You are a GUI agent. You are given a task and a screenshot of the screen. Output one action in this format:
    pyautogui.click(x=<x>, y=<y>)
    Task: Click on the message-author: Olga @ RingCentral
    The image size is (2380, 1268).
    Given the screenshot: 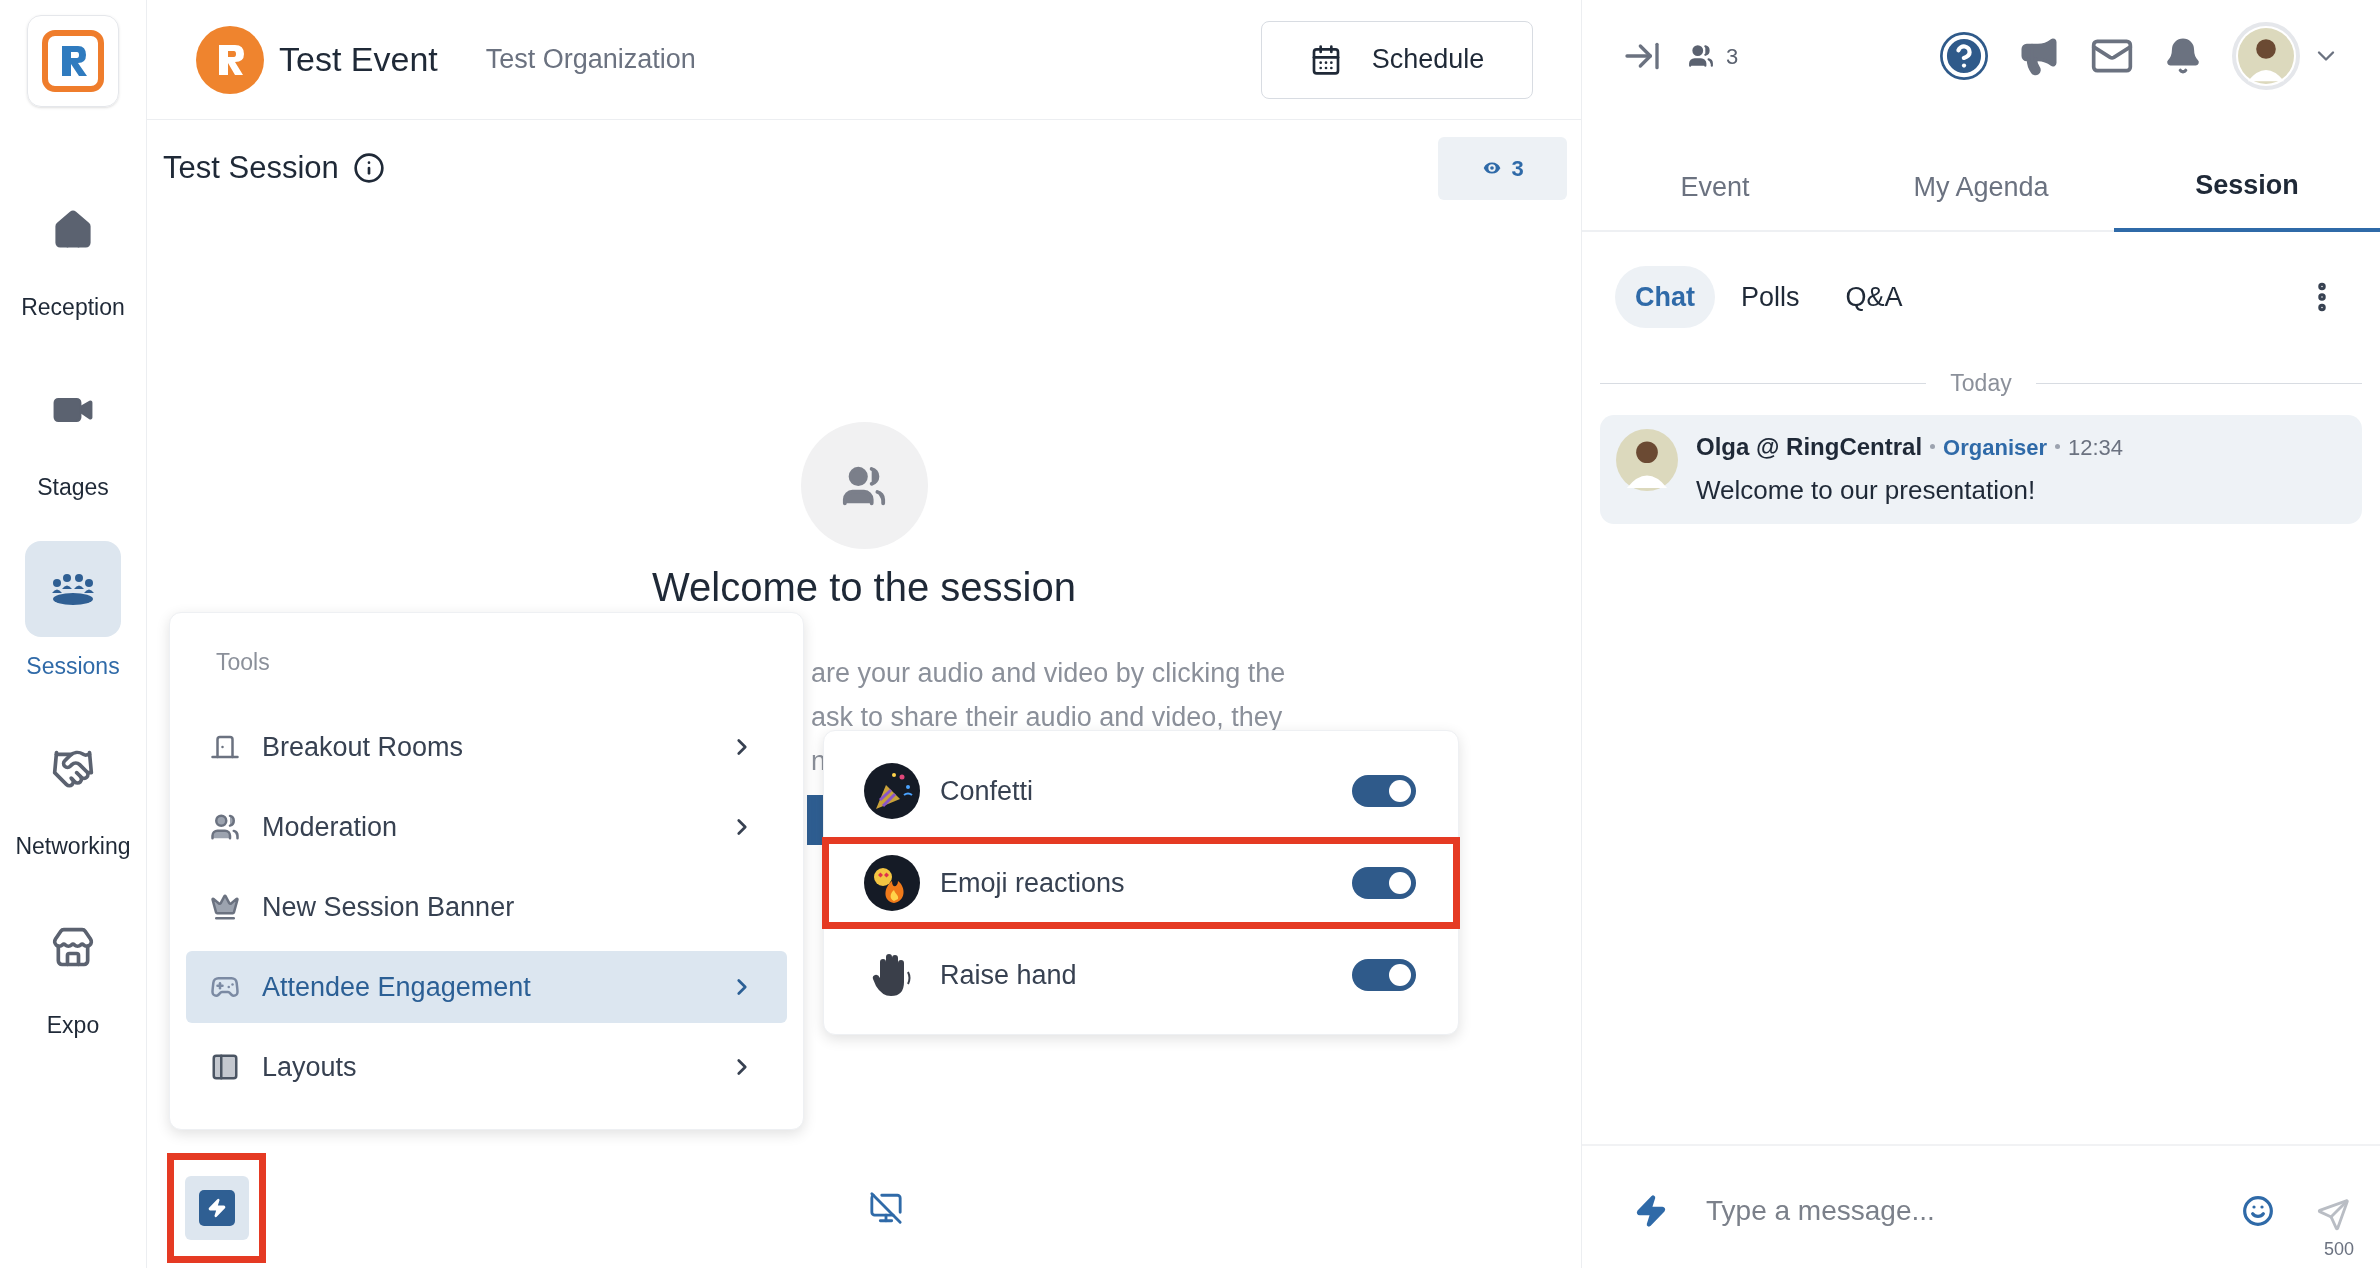 What is the action you would take?
    pyautogui.click(x=1809, y=446)
    